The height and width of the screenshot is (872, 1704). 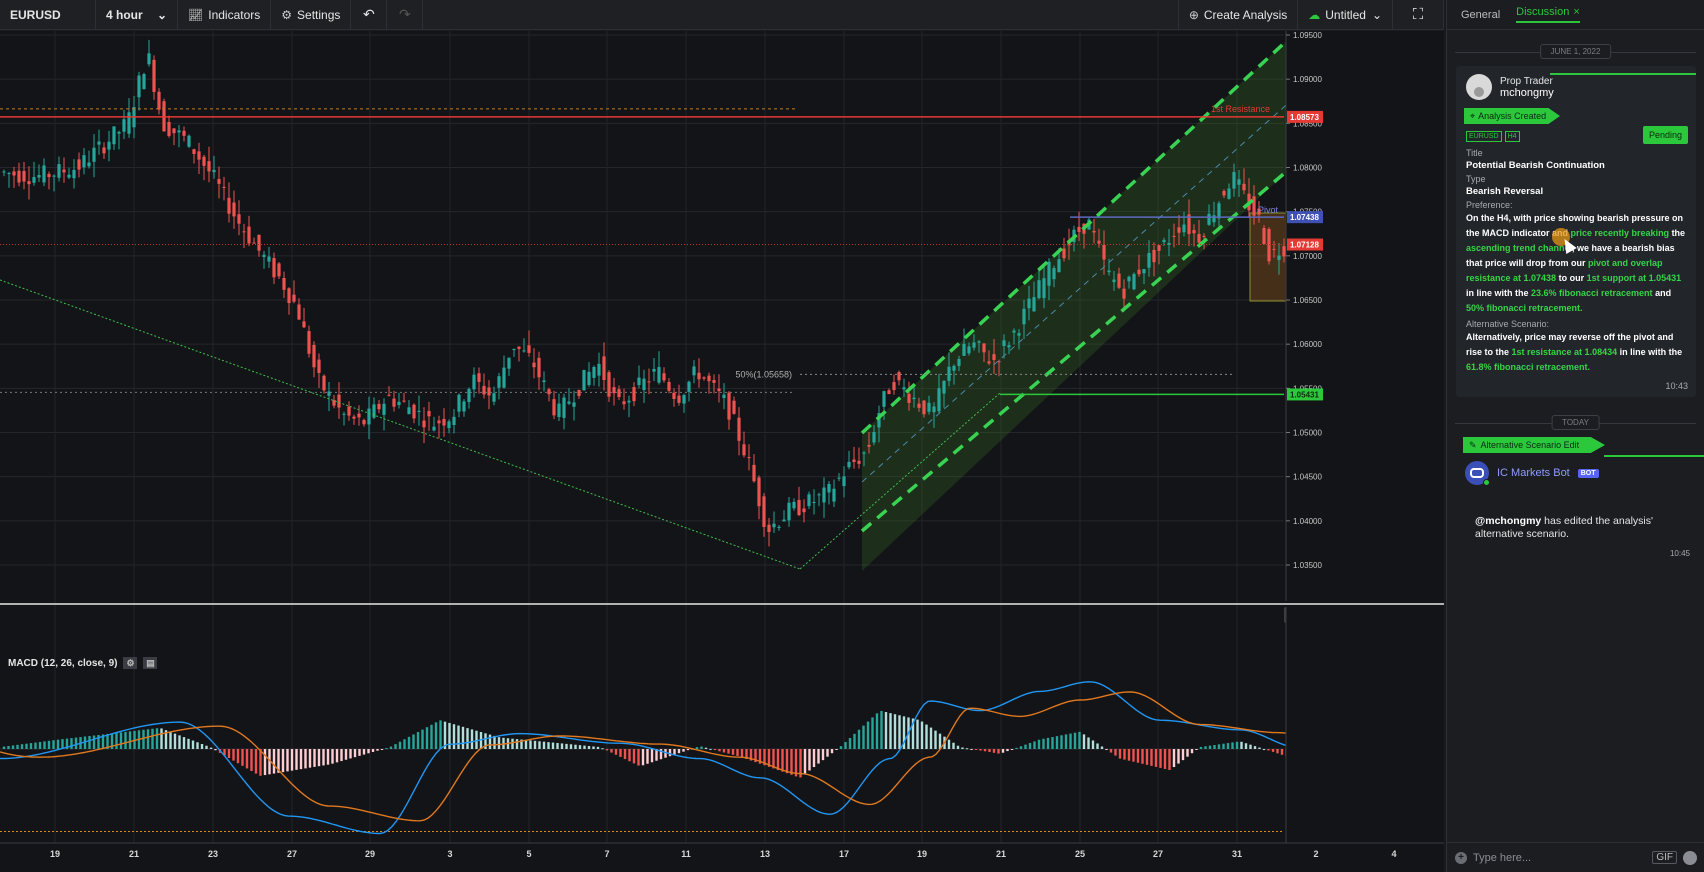 What do you see at coordinates (130, 663) in the screenshot?
I see `gear-icon: ⚙` at bounding box center [130, 663].